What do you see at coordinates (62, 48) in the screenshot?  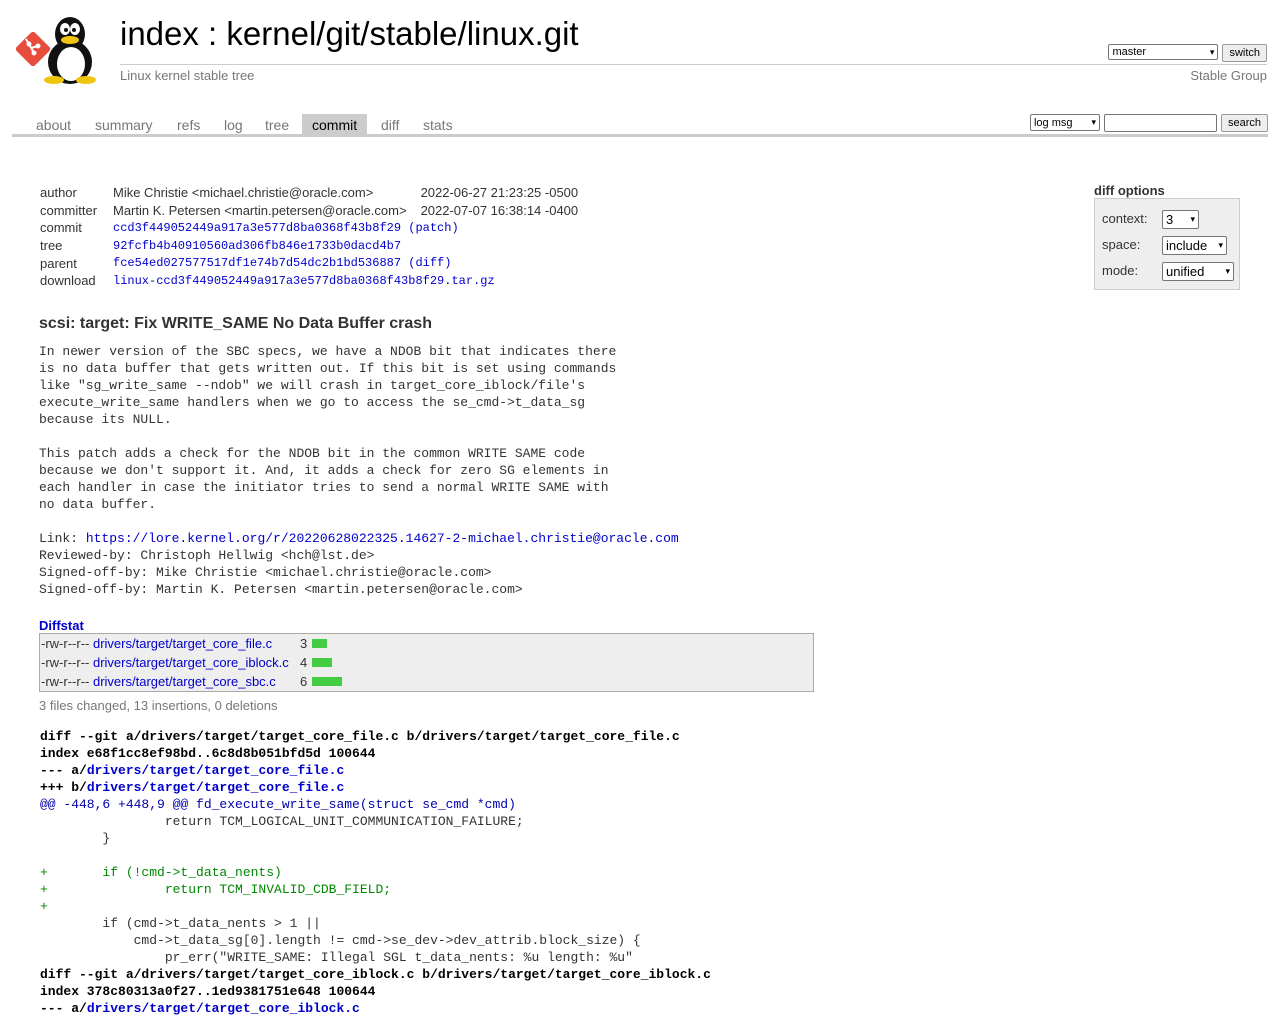 I see `cgit-logo` at bounding box center [62, 48].